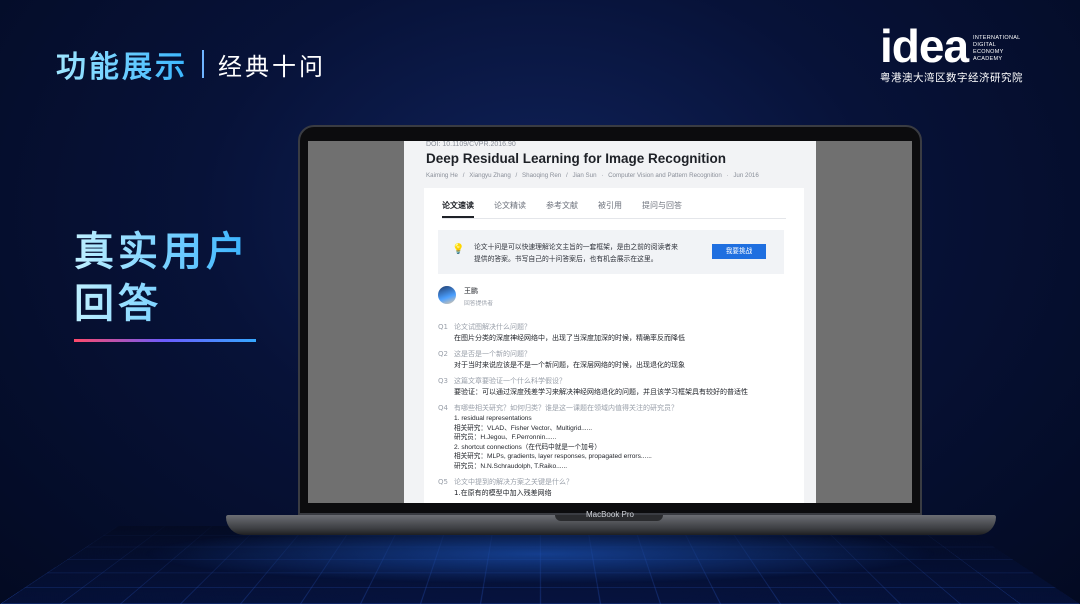 This screenshot has width=1080, height=604. What do you see at coordinates (503, 493) in the screenshot?
I see `answer: 1.在原有的模型中加入残差网络` at bounding box center [503, 493].